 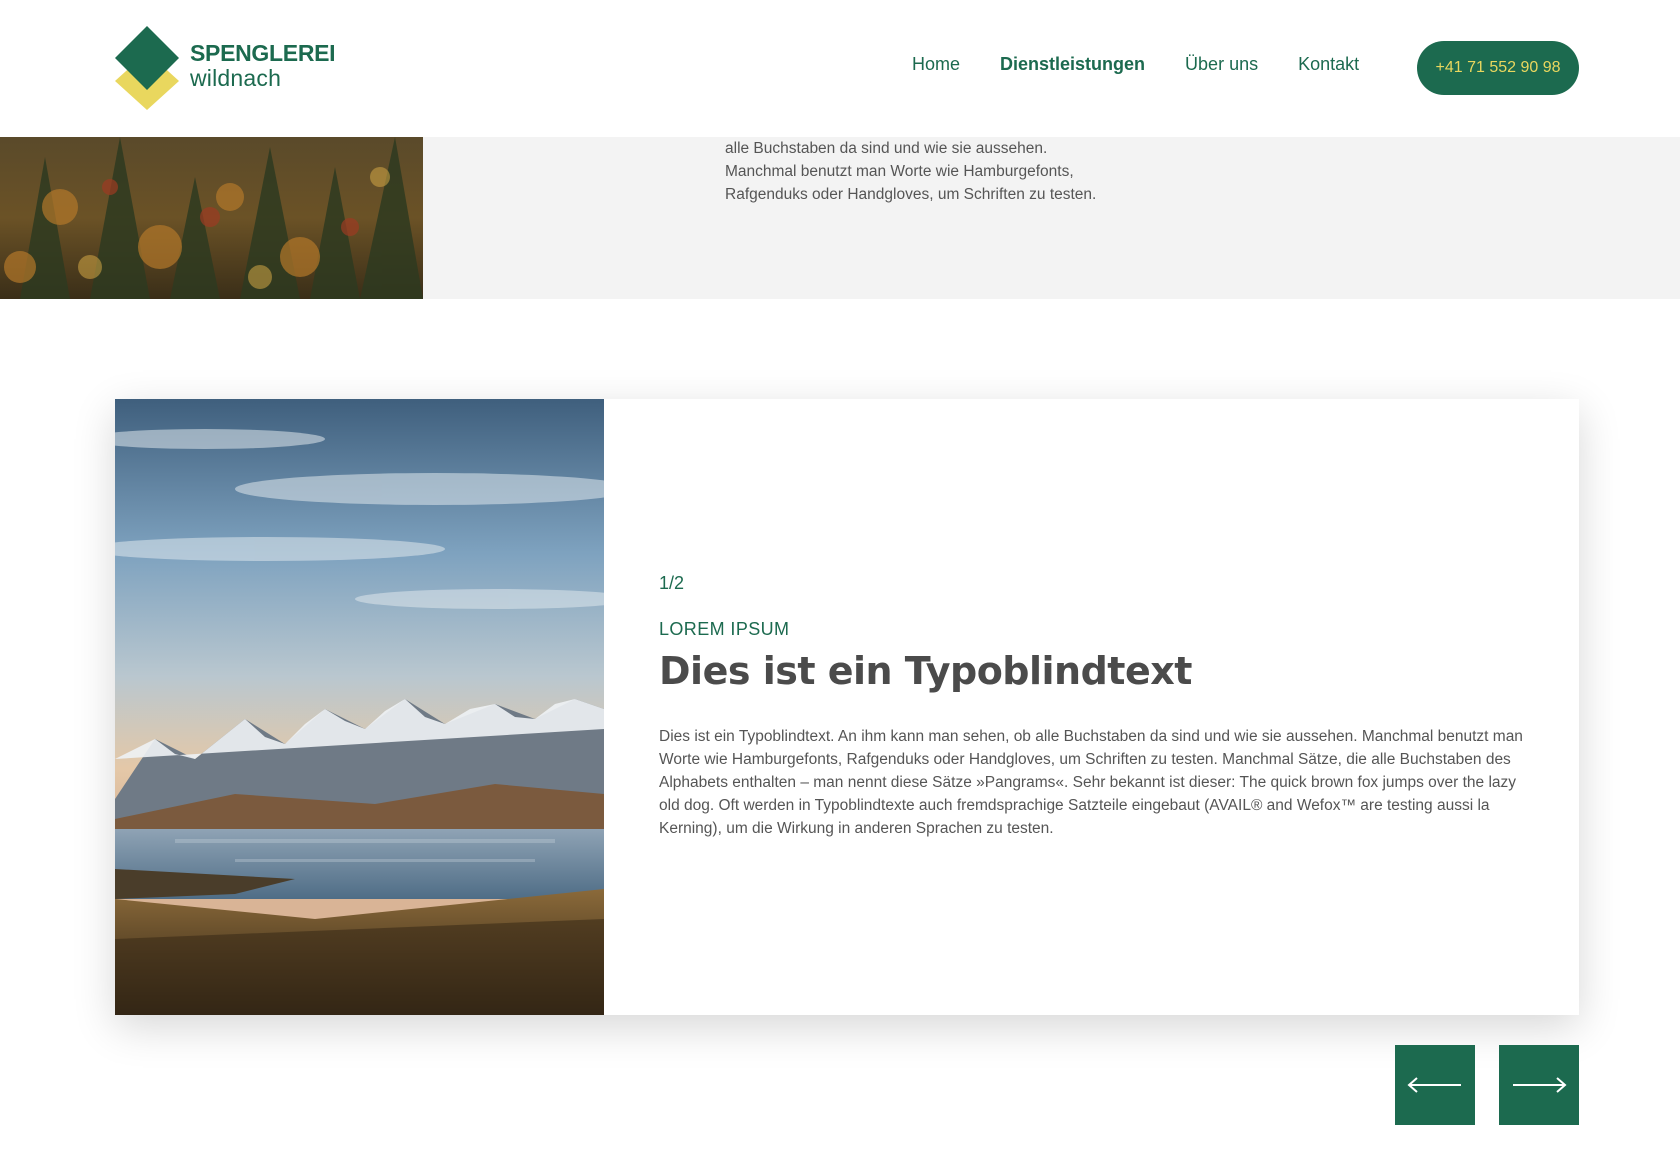 I want to click on arrow-right-icon, so click(x=1540, y=1085).